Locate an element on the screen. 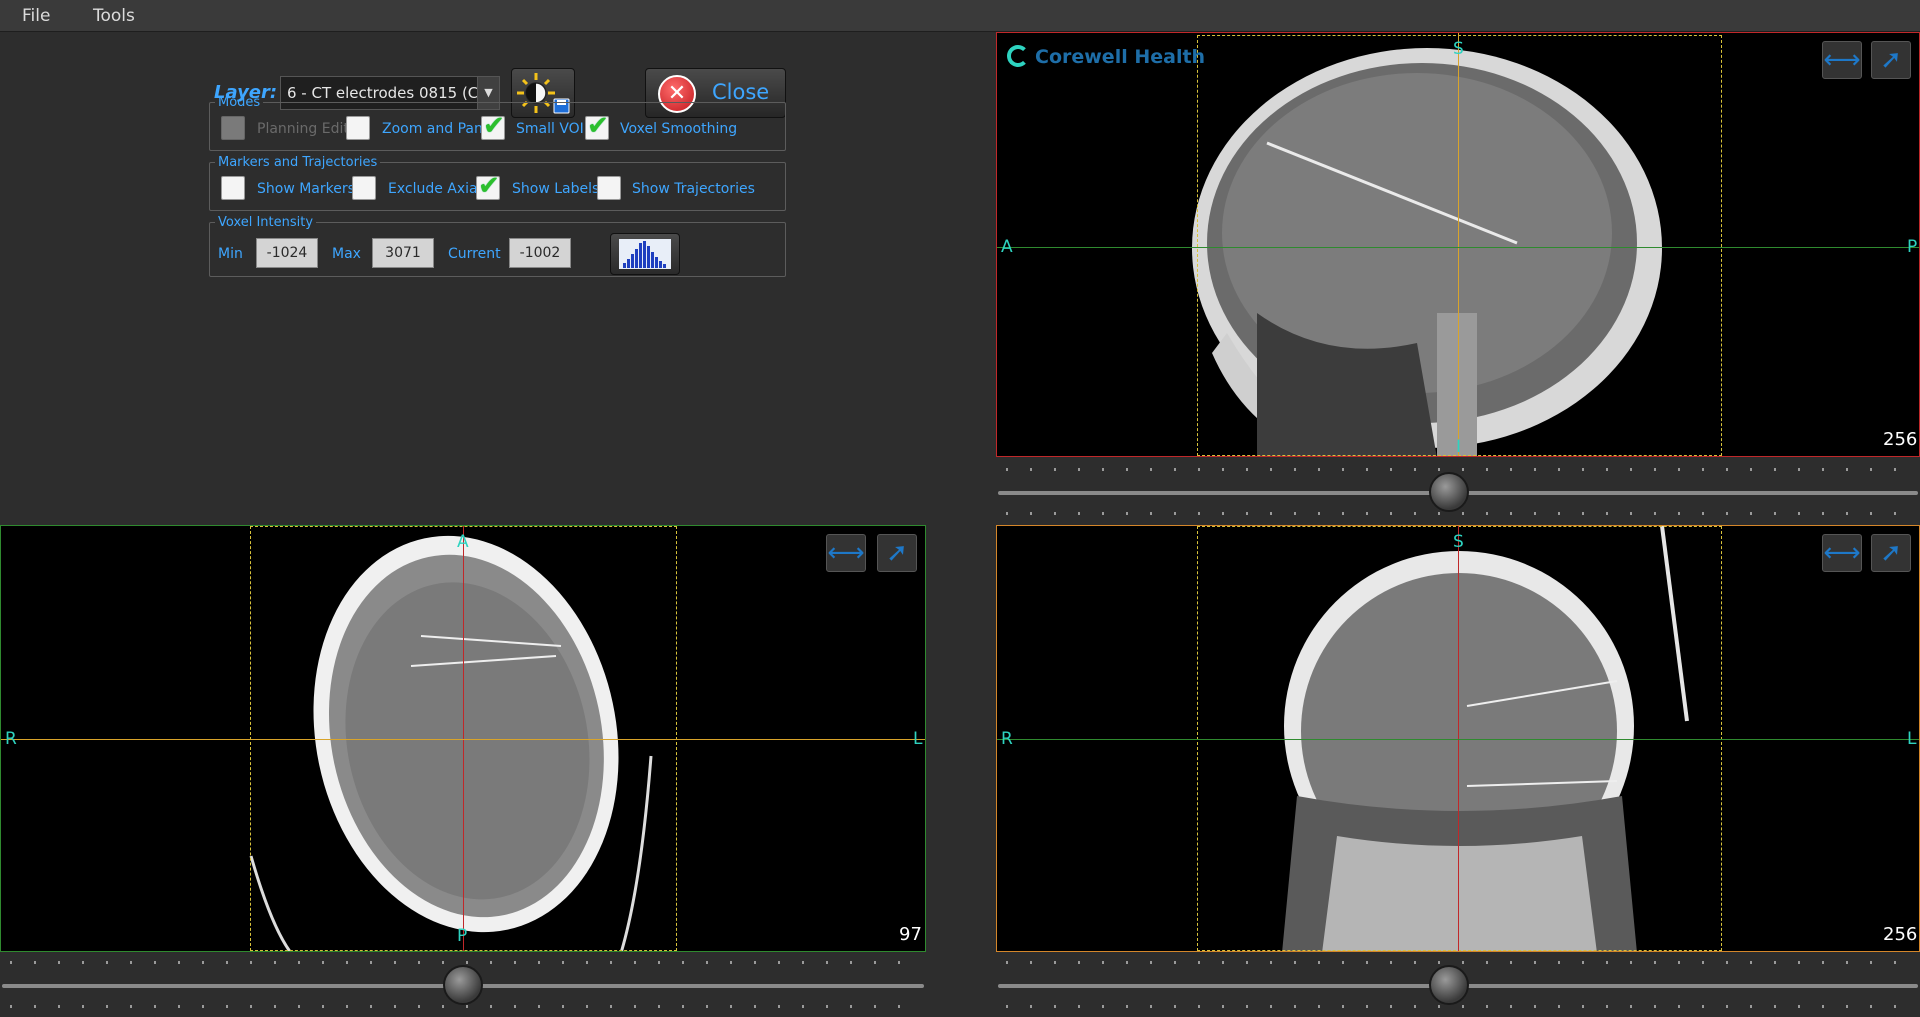 This screenshot has height=1017, width=1920. small-voi-label: Small VOI is located at coordinates (550, 129).